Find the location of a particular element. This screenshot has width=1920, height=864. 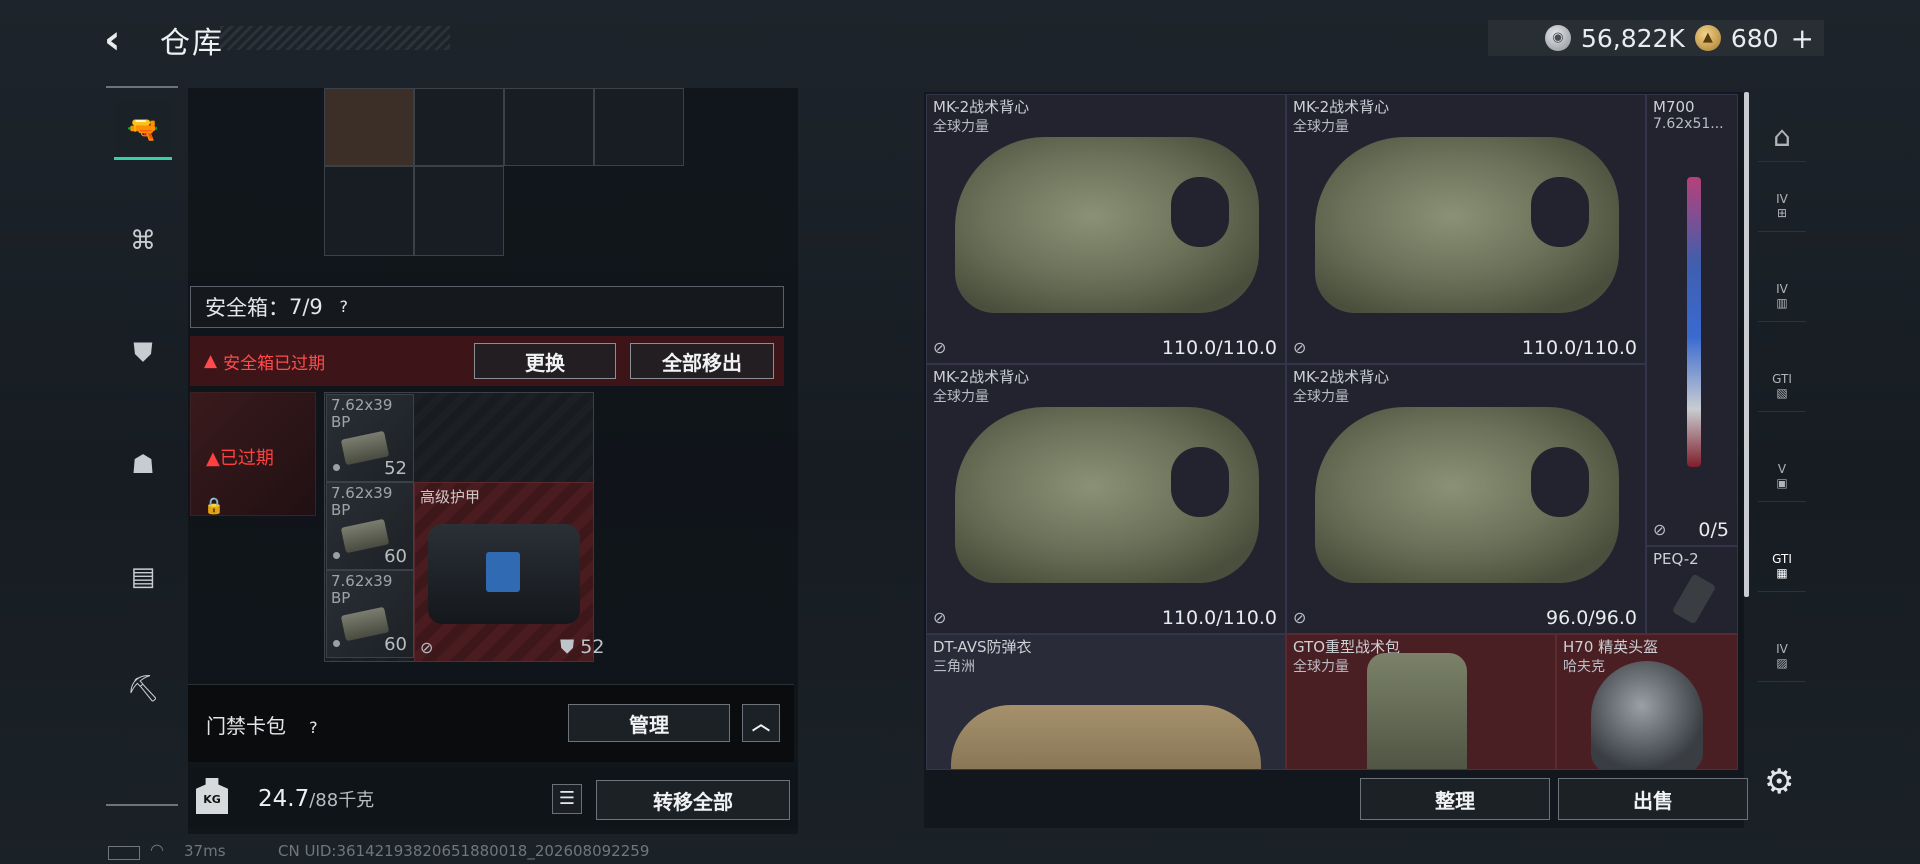

pocket-slot-item is located at coordinates (369, 127).